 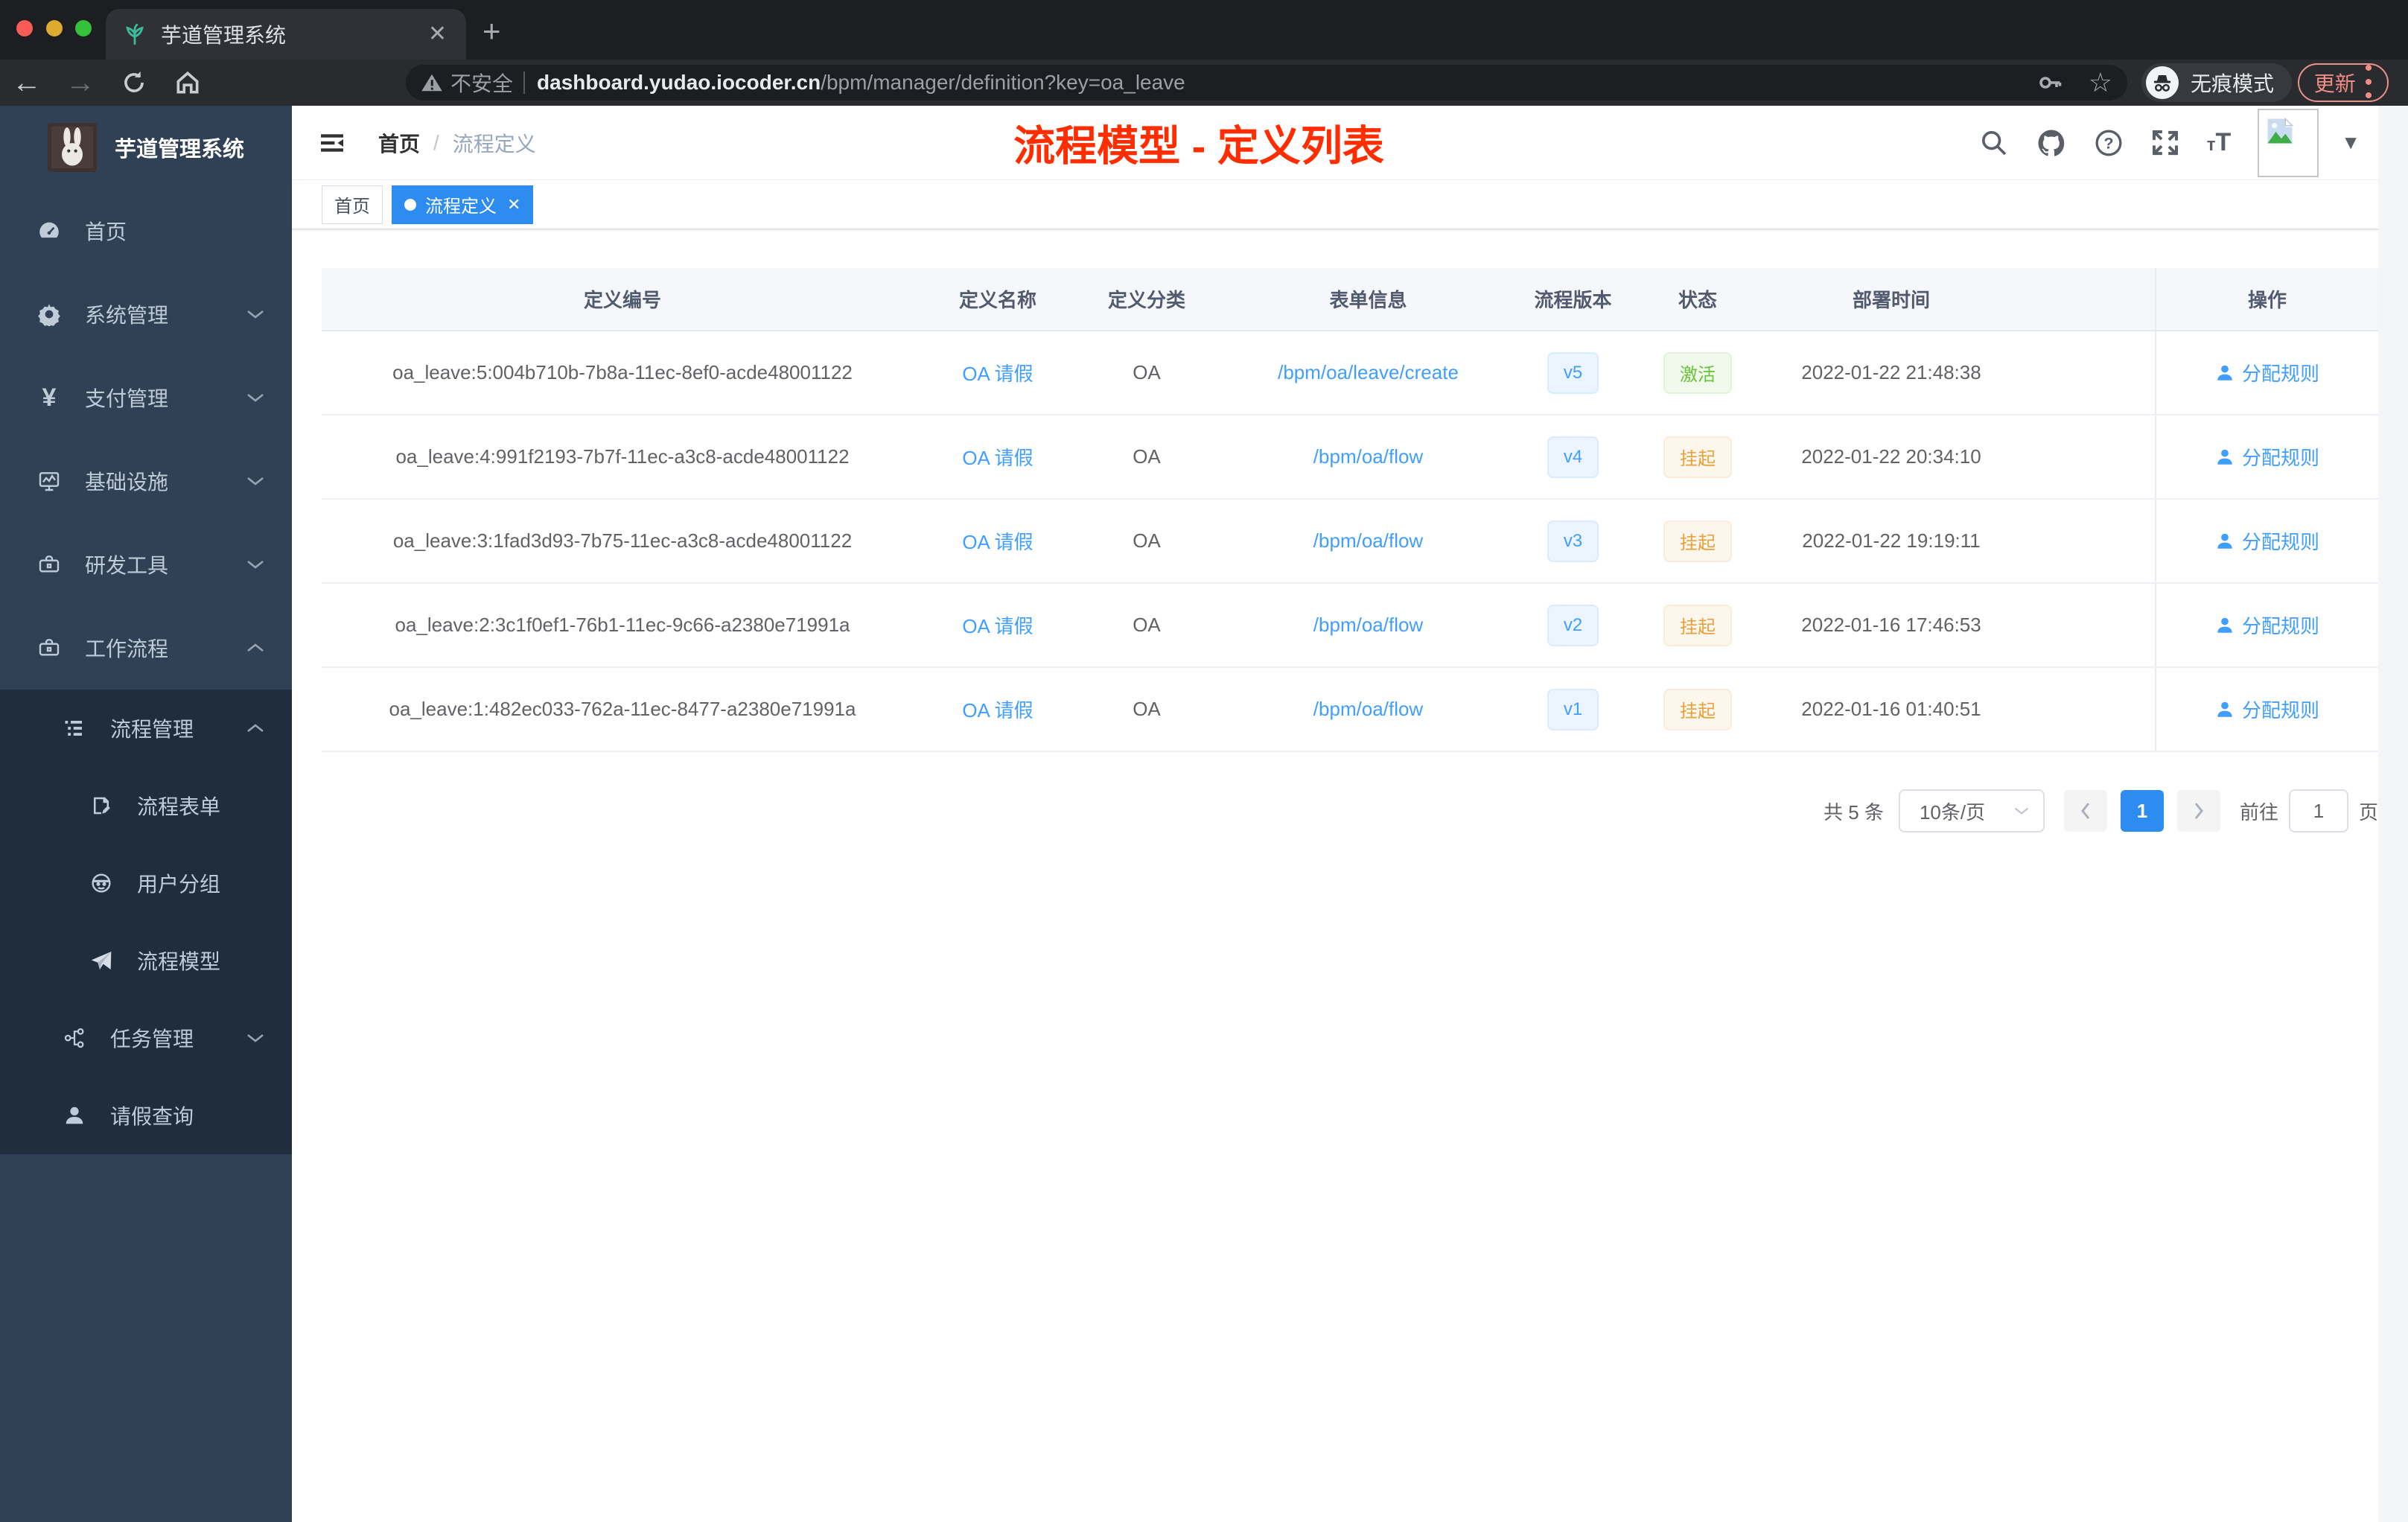 I want to click on goto-page-input, so click(x=2318, y=810).